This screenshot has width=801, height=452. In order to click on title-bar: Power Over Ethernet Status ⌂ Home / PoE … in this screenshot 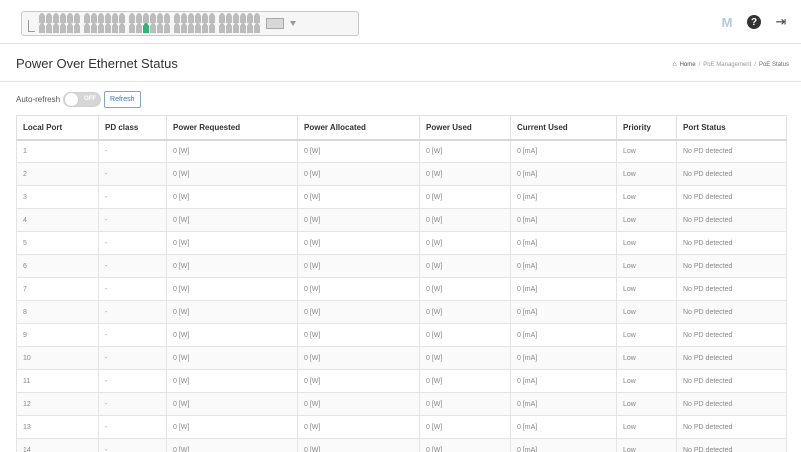, I will do `click(400, 63)`.